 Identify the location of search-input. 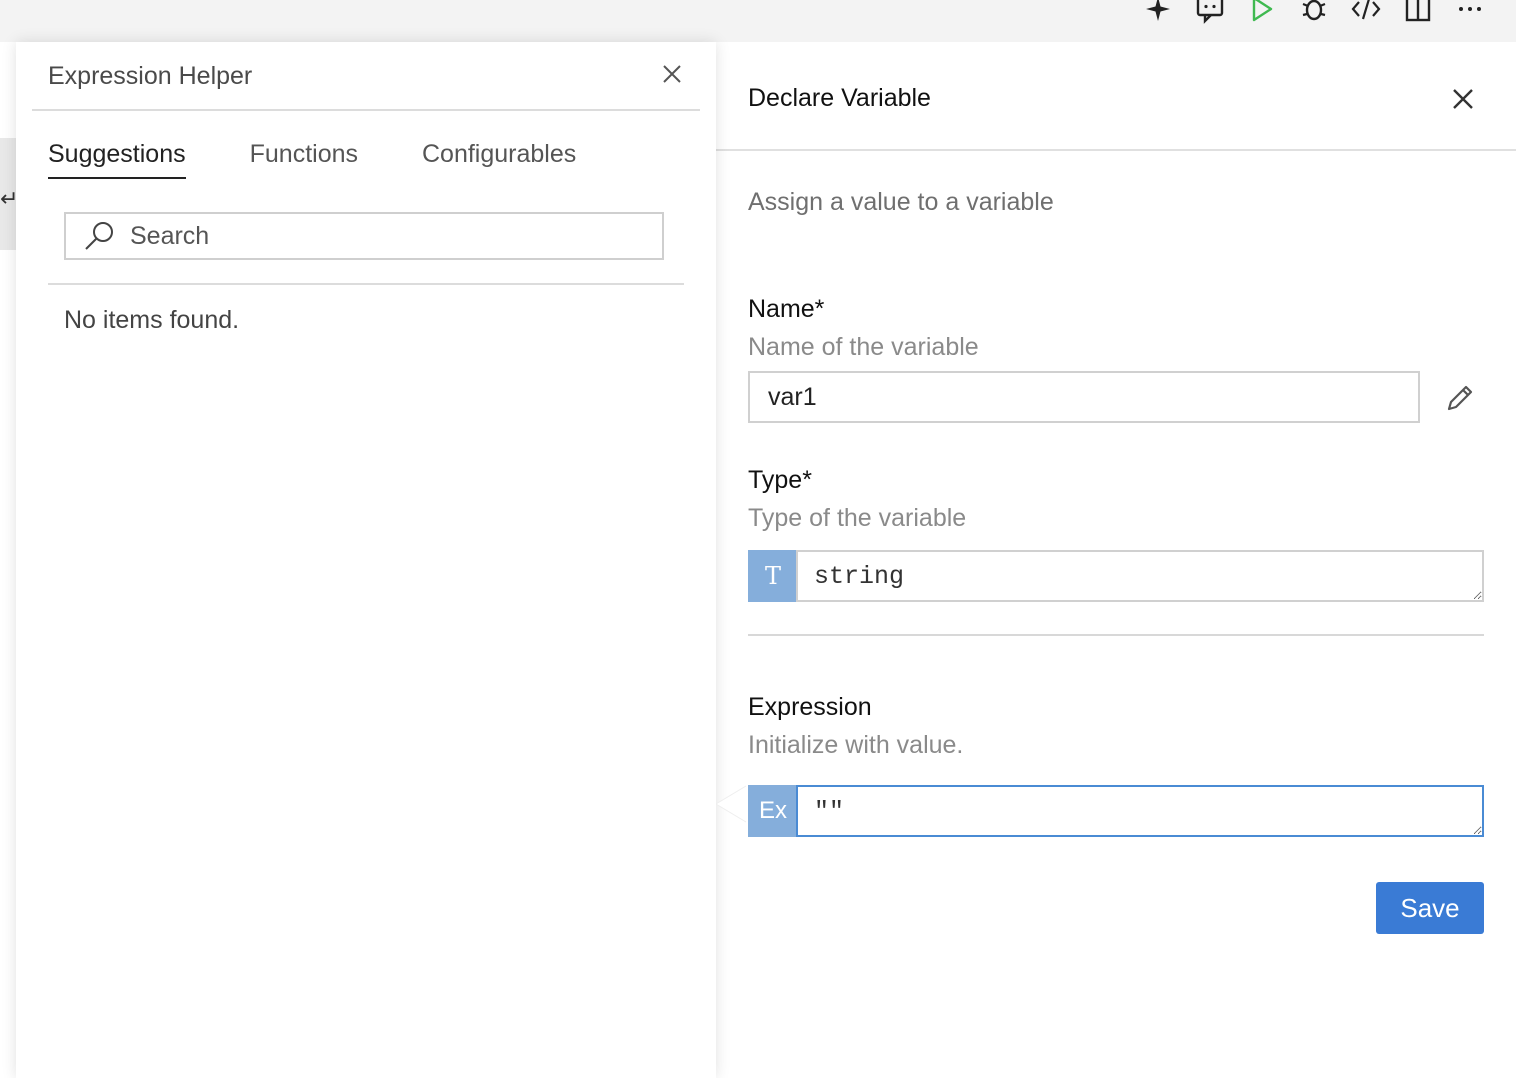
(370, 236).